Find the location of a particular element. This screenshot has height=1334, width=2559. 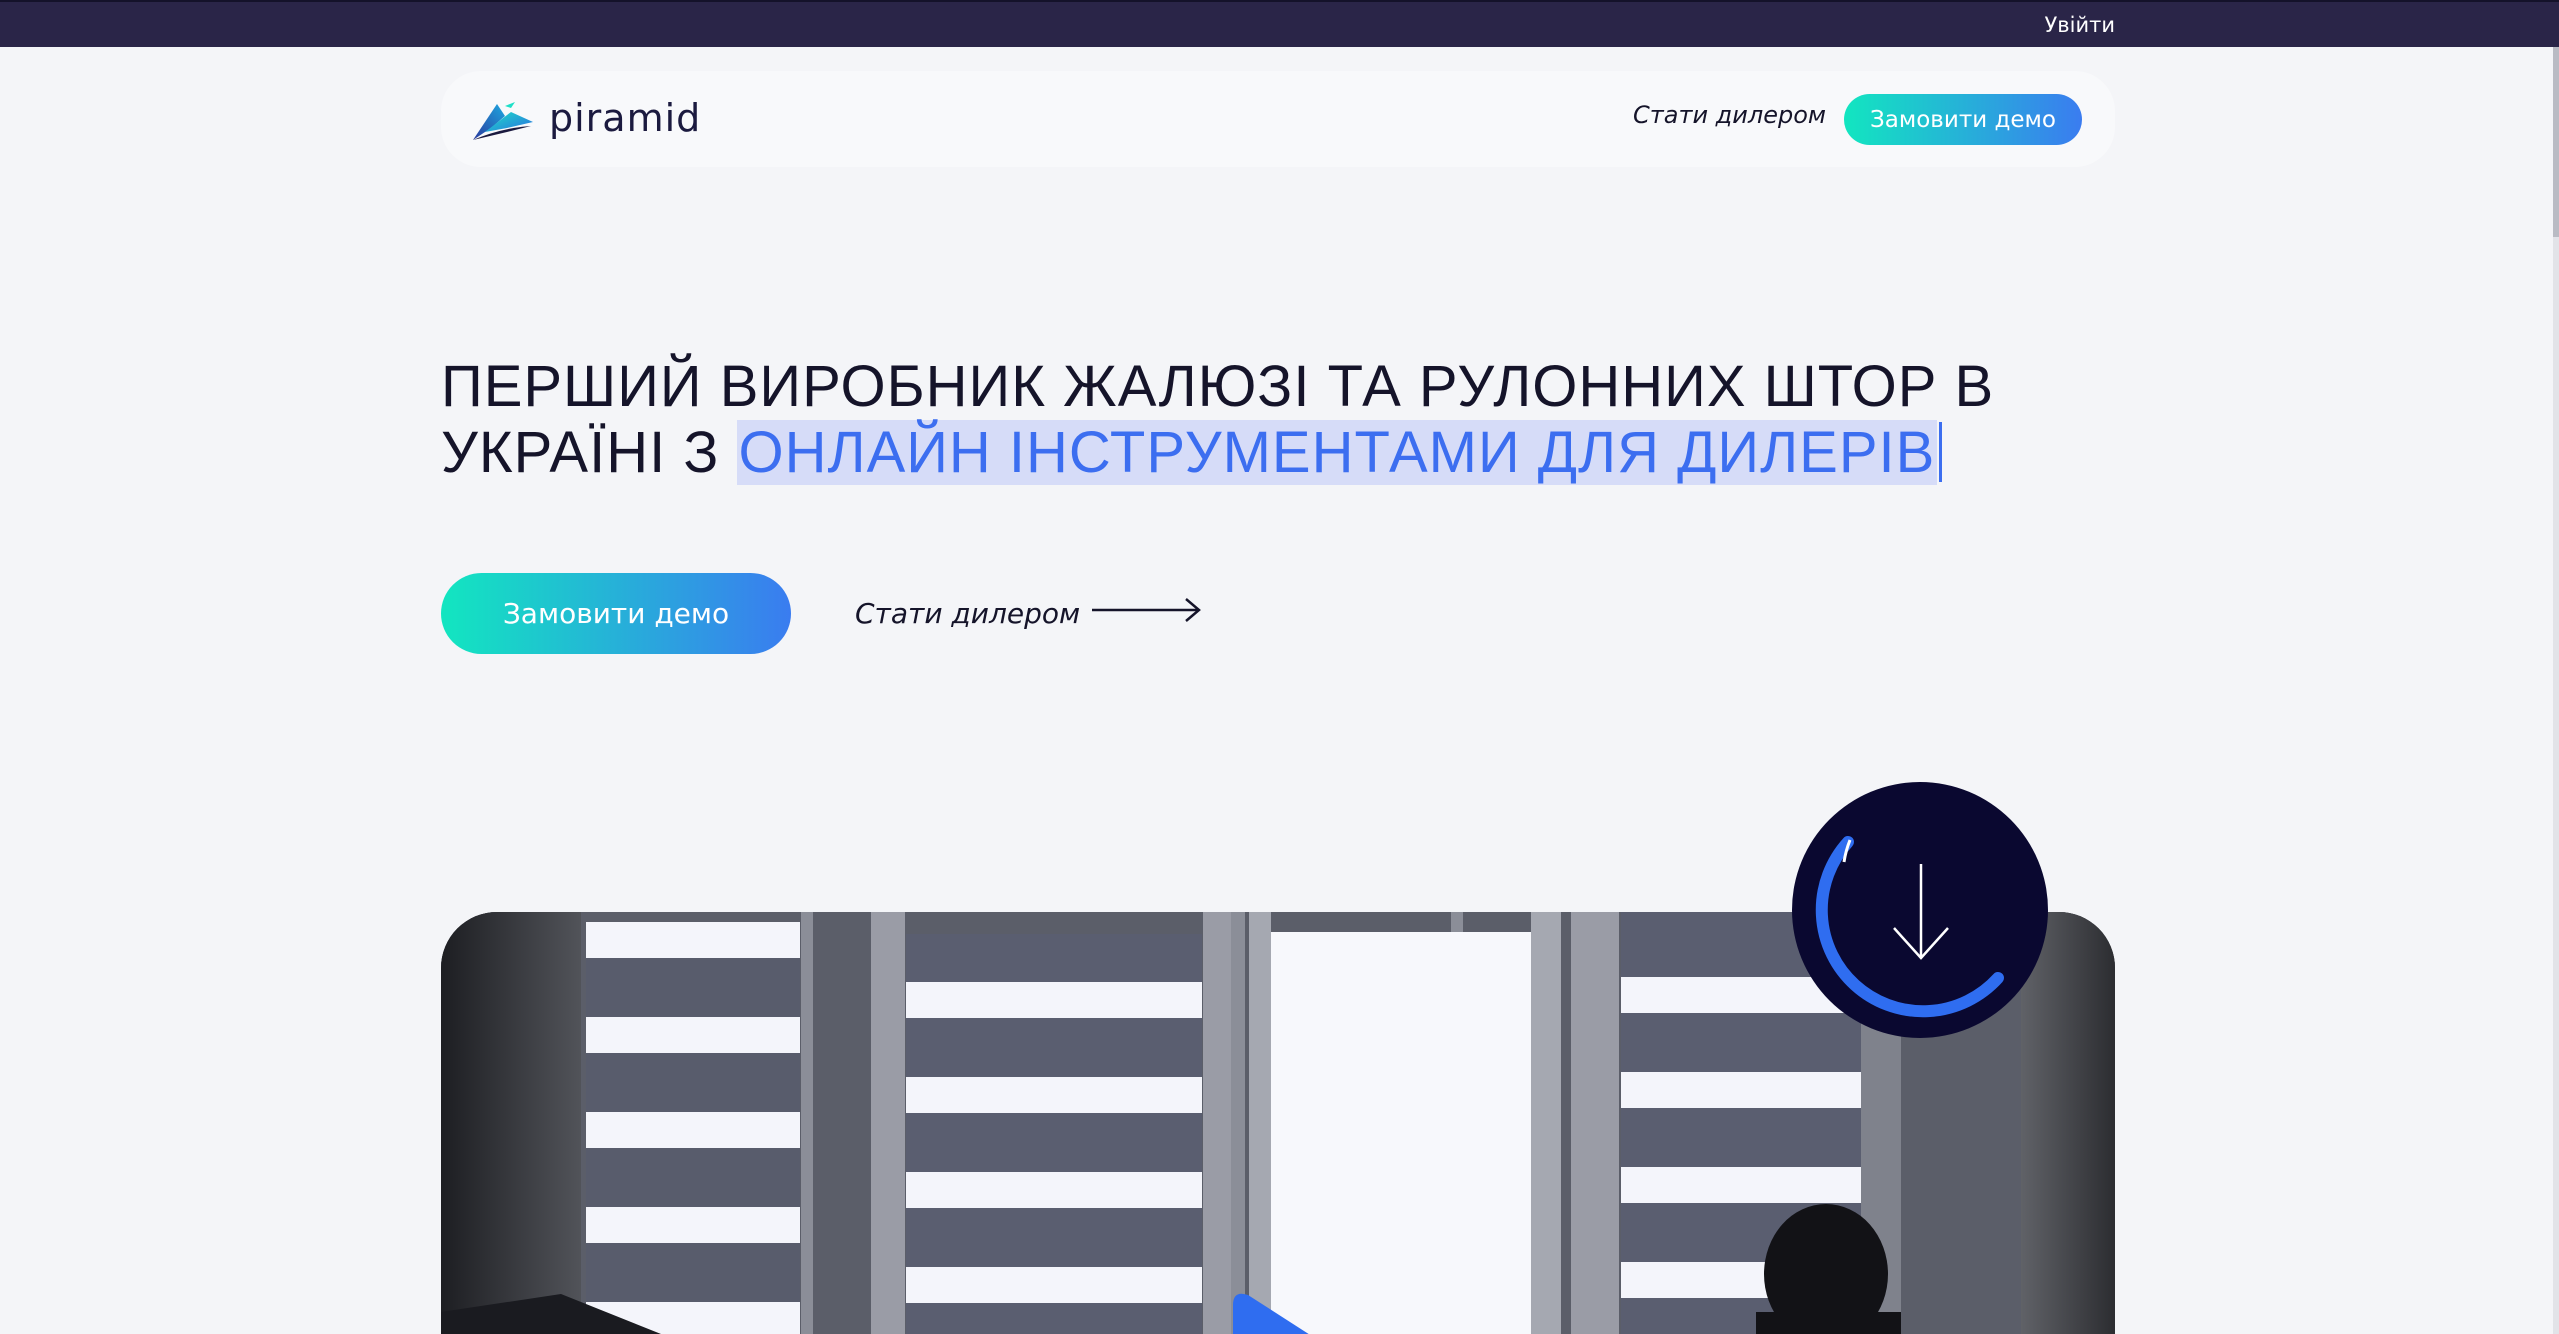

arrow-right-icon is located at coordinates (1141, 613).